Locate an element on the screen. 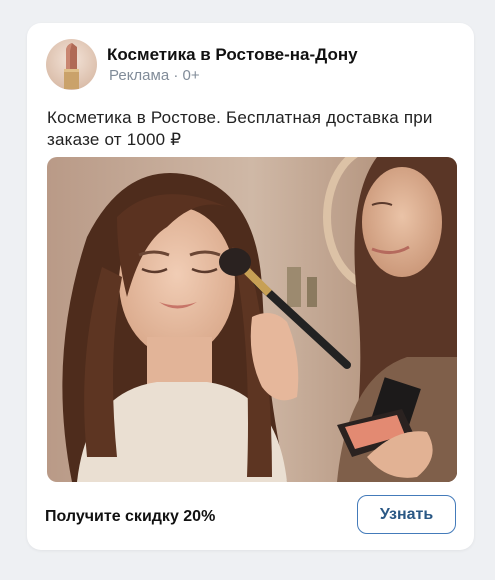  advertiser-name: Косметика в Ростове-на-Дону is located at coordinates (232, 55).